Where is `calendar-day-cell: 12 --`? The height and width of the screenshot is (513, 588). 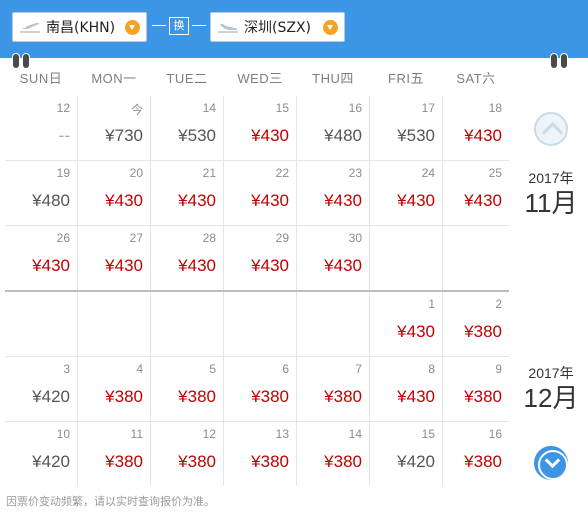
calendar-day-cell: 12 -- is located at coordinates (41, 128).